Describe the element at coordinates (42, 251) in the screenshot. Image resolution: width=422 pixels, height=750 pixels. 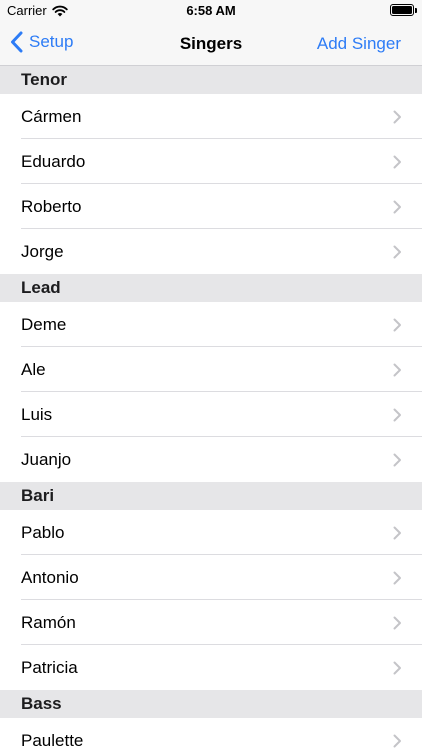
I see `singer-name: Jorge` at that location.